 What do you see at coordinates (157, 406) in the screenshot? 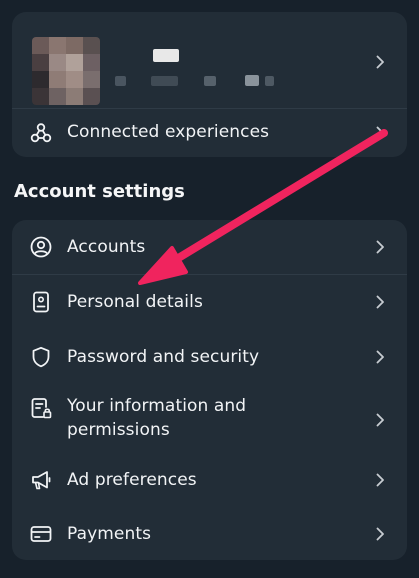
I see `settings-item-label: Your information and` at bounding box center [157, 406].